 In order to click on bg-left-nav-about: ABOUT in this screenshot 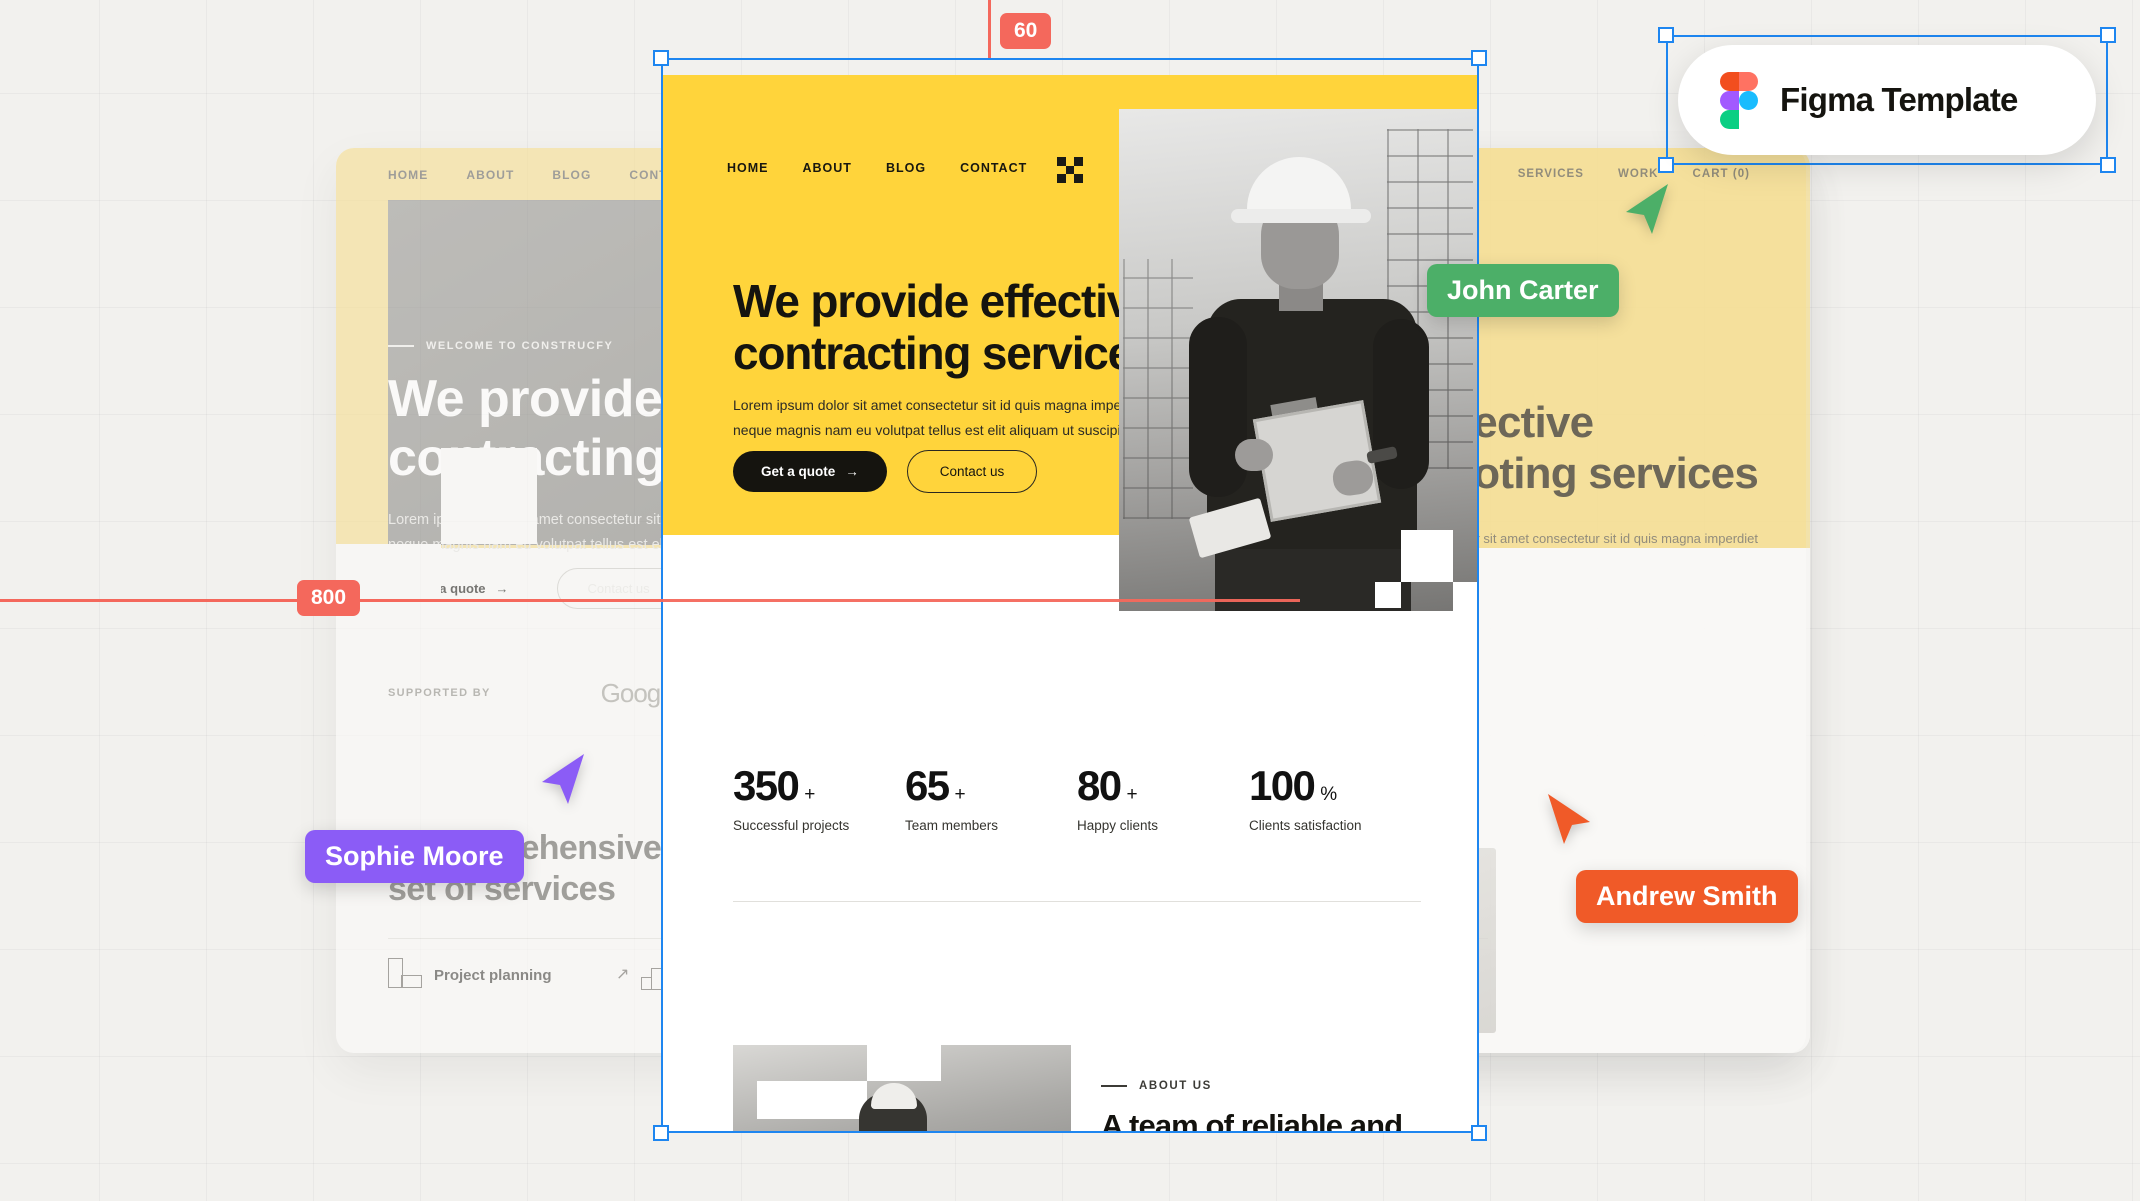, I will do `click(490, 175)`.